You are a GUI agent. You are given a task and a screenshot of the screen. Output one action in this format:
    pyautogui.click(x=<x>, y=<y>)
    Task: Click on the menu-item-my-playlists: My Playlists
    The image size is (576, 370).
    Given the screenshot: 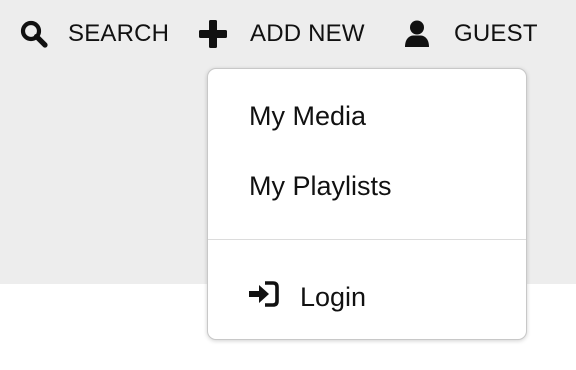 What is the action you would take?
    pyautogui.click(x=320, y=186)
    